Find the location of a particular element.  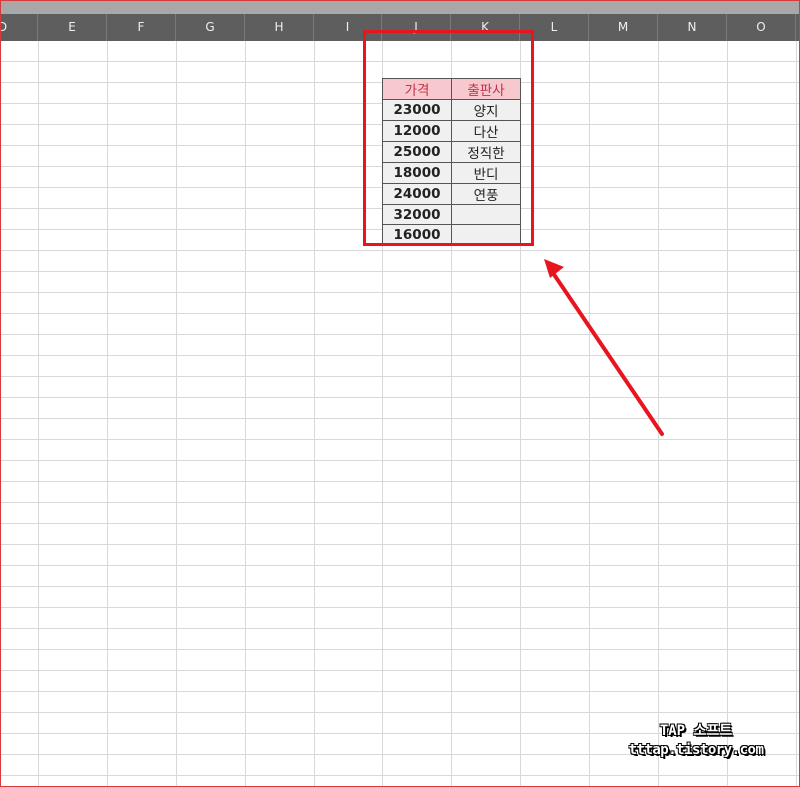

column-header-d: D is located at coordinates (19, 27).